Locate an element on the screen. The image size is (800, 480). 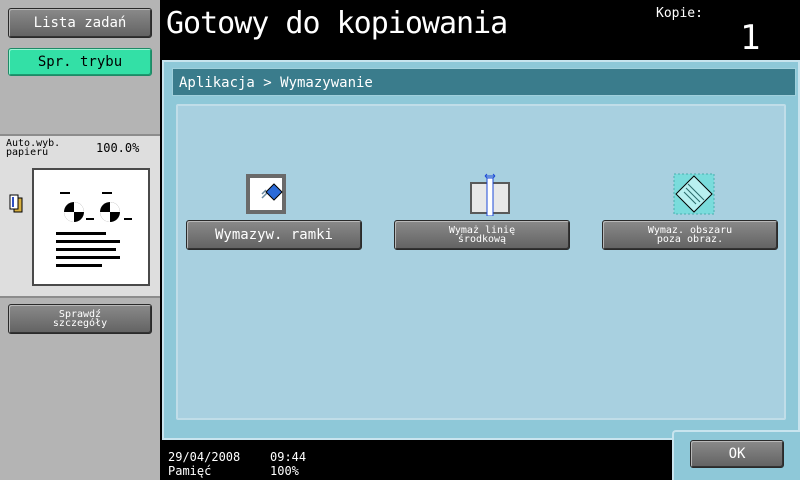
status-title: Gotowy do kopiowania is located at coordinates (337, 23).